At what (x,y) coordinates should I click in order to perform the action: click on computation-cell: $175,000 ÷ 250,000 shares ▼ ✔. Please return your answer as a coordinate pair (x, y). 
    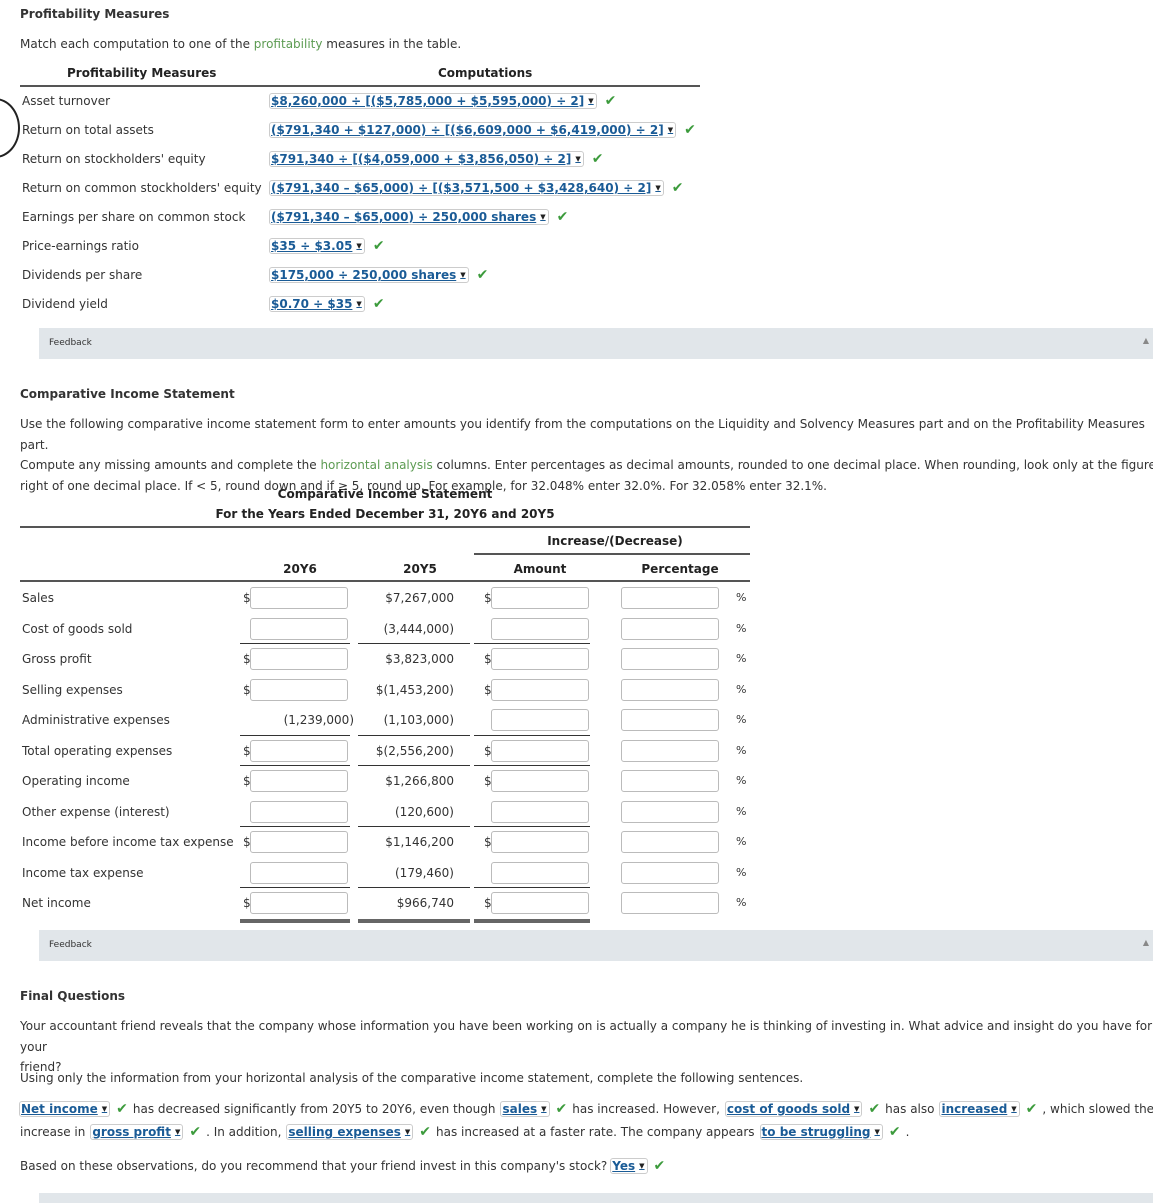
    Looking at the image, I should click on (378, 275).